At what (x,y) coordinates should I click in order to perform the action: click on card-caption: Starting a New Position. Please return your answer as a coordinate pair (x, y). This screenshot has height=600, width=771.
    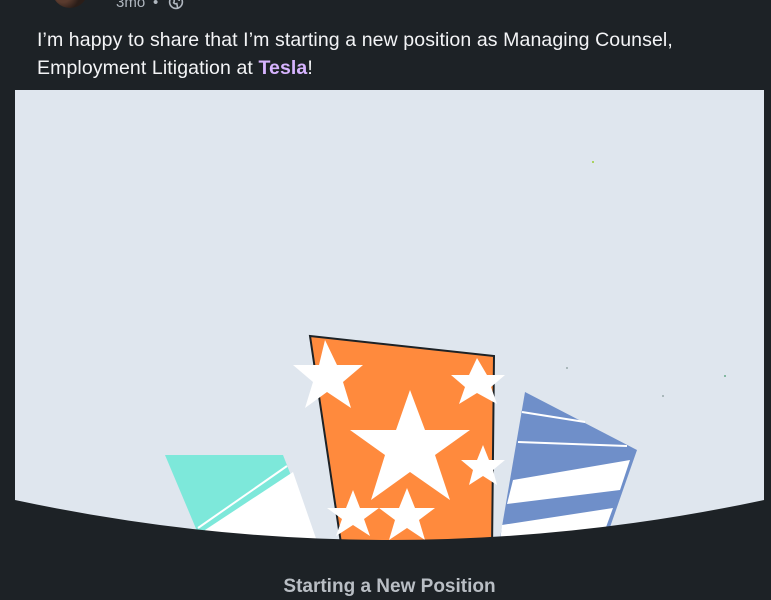
    Looking at the image, I should click on (389, 586).